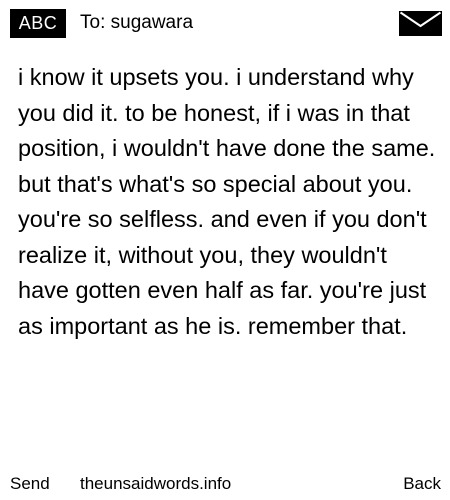 This screenshot has height=500, width=450. I want to click on back-button: Back, so click(422, 484).